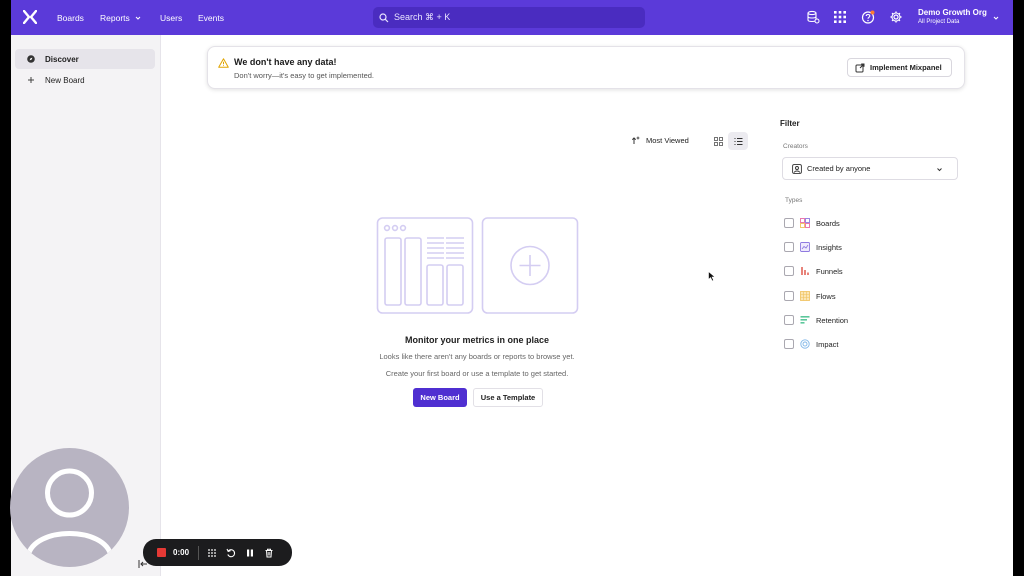 This screenshot has width=1024, height=576. I want to click on impact-icon, so click(805, 344).